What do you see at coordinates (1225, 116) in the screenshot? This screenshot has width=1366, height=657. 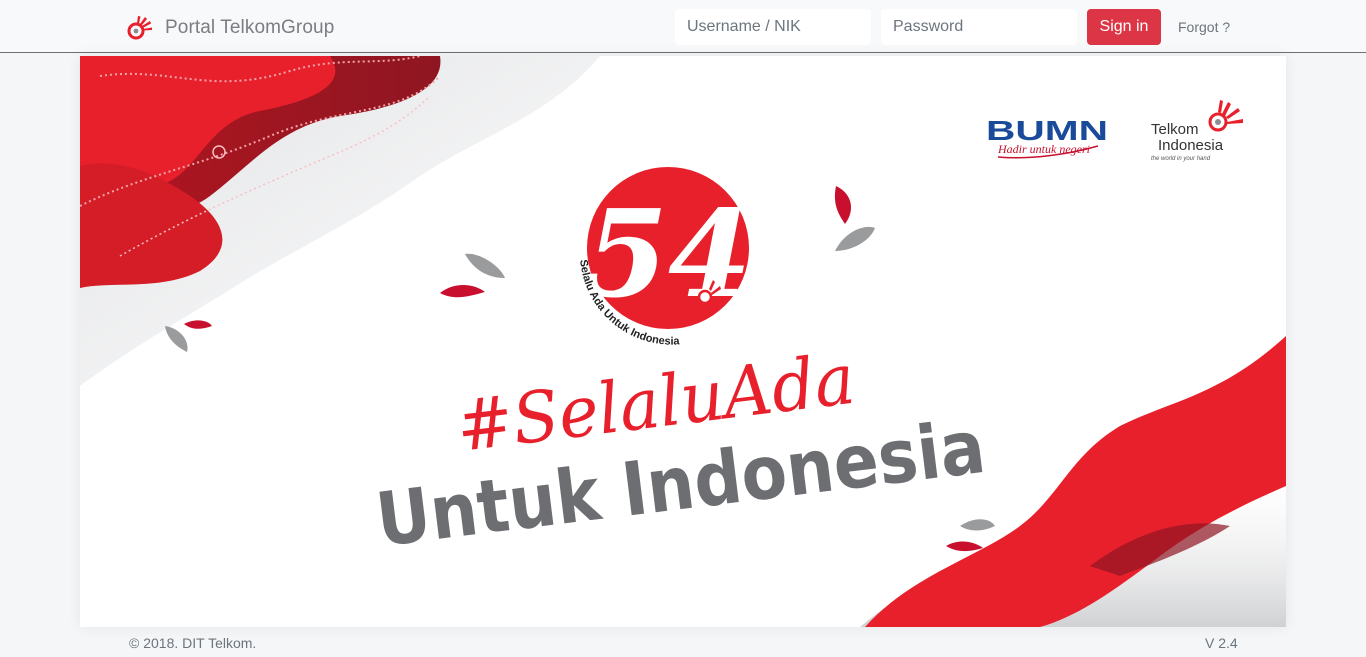 I see `telkom-hand-icon` at bounding box center [1225, 116].